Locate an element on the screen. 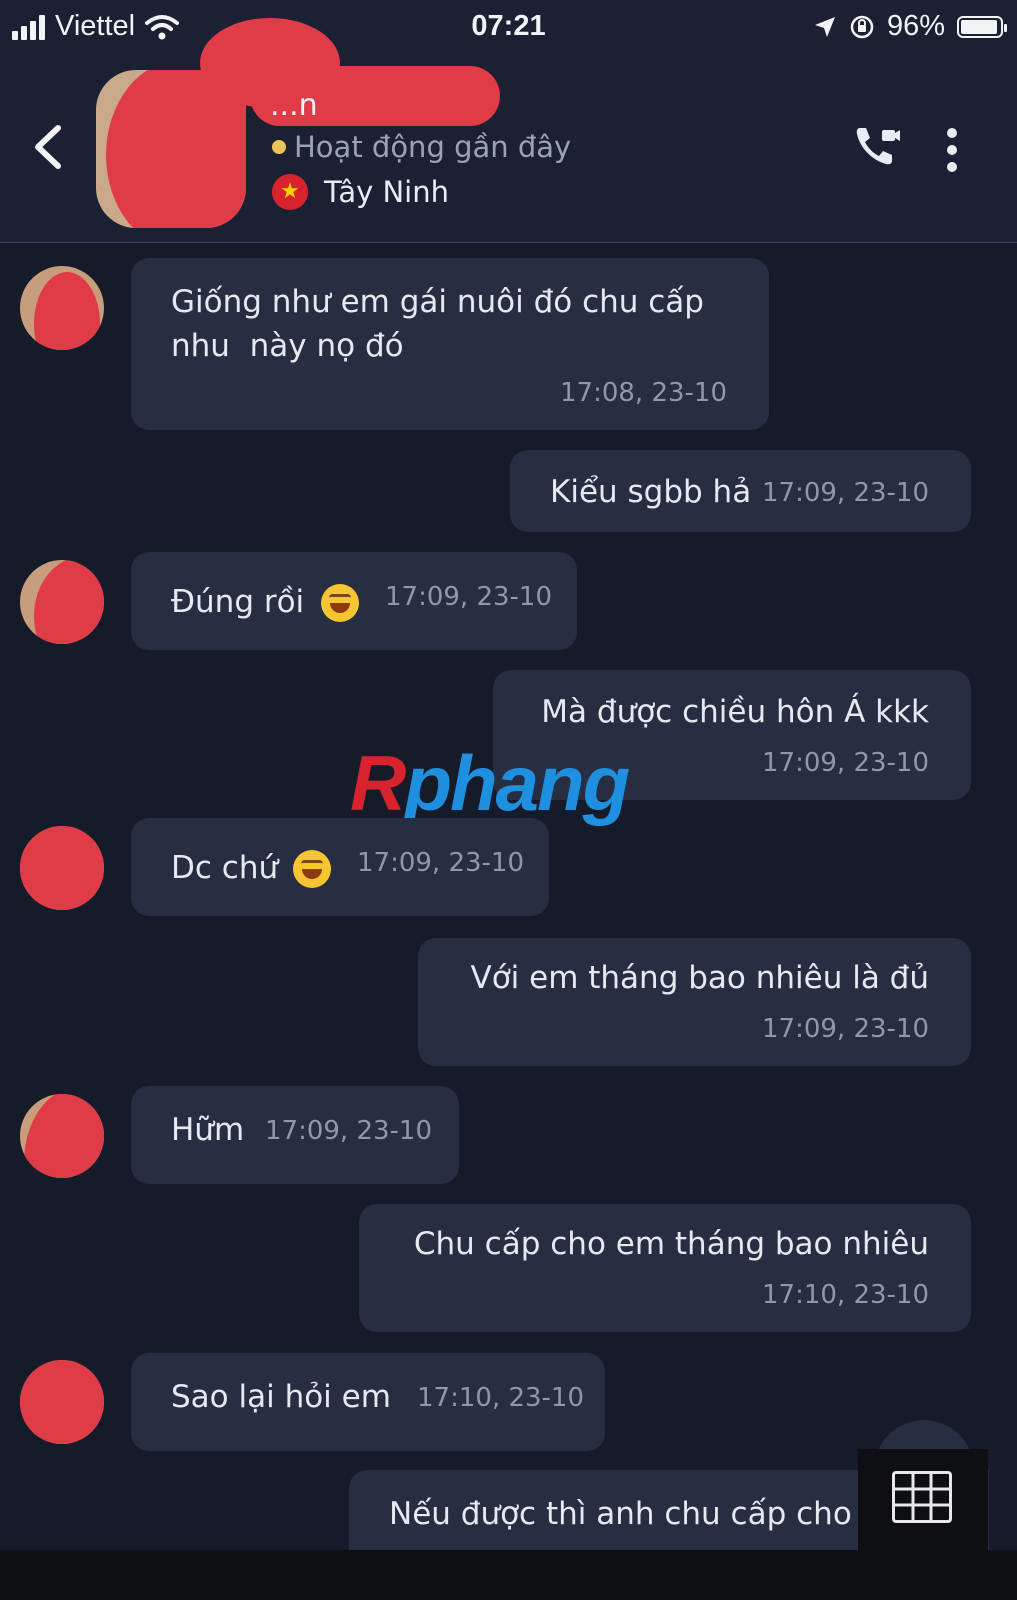  status-bar: Viettel 07:21 96% is located at coordinates (508, 29).